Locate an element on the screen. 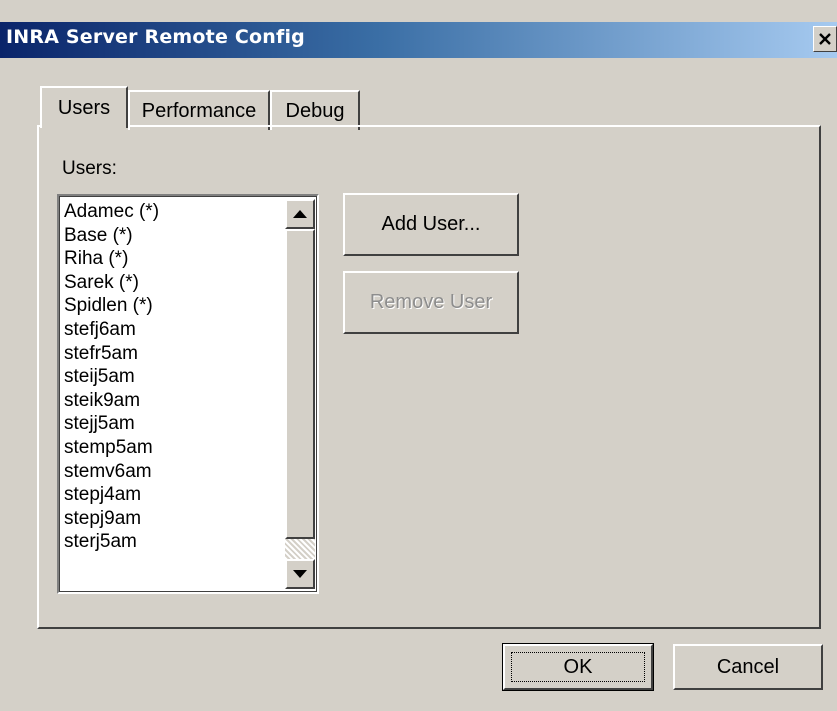 This screenshot has width=837, height=711. cancel-button: Cancel is located at coordinates (748, 667).